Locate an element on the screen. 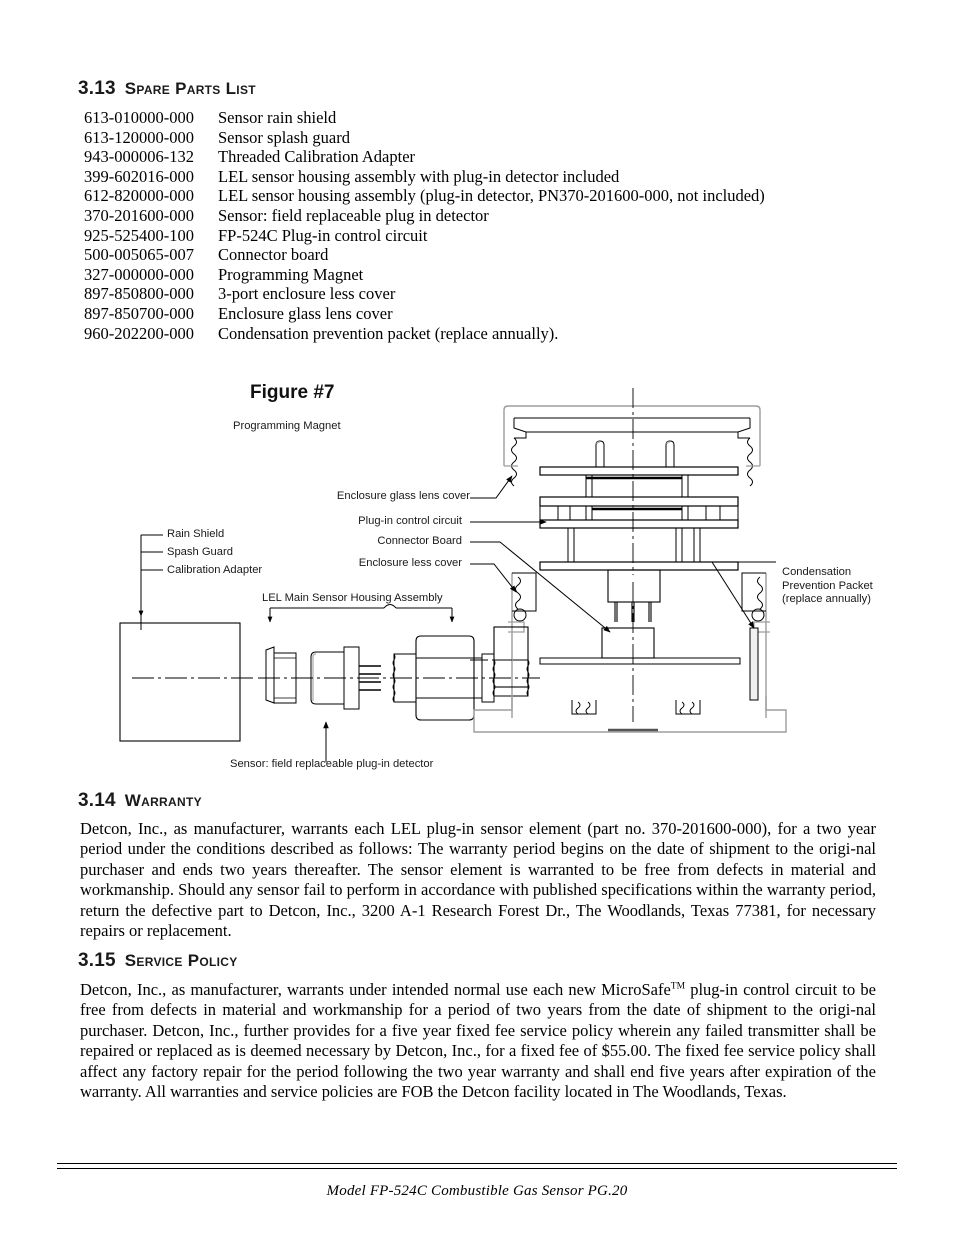  label-rain-shield: Rain Shield is located at coordinates (196, 534).